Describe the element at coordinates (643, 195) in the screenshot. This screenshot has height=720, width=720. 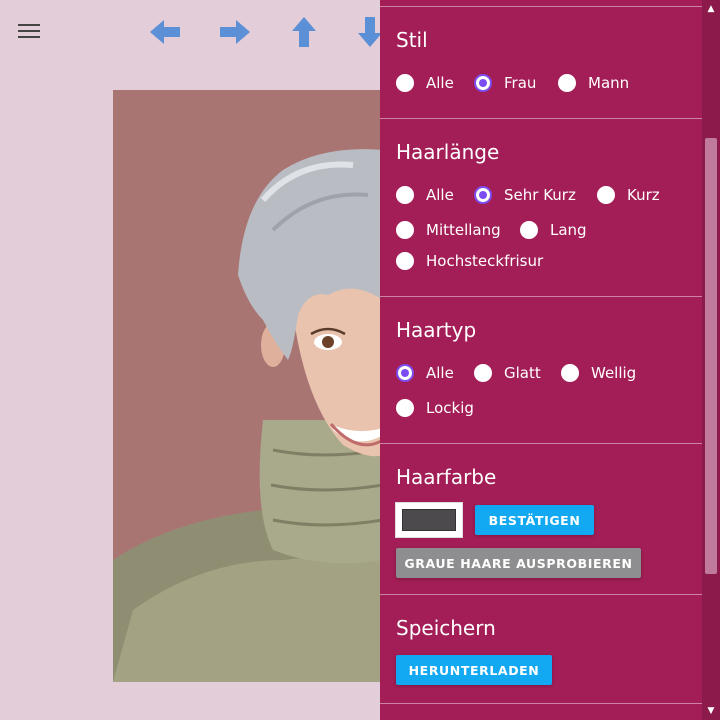
I see `radio-label: Kurz` at that location.